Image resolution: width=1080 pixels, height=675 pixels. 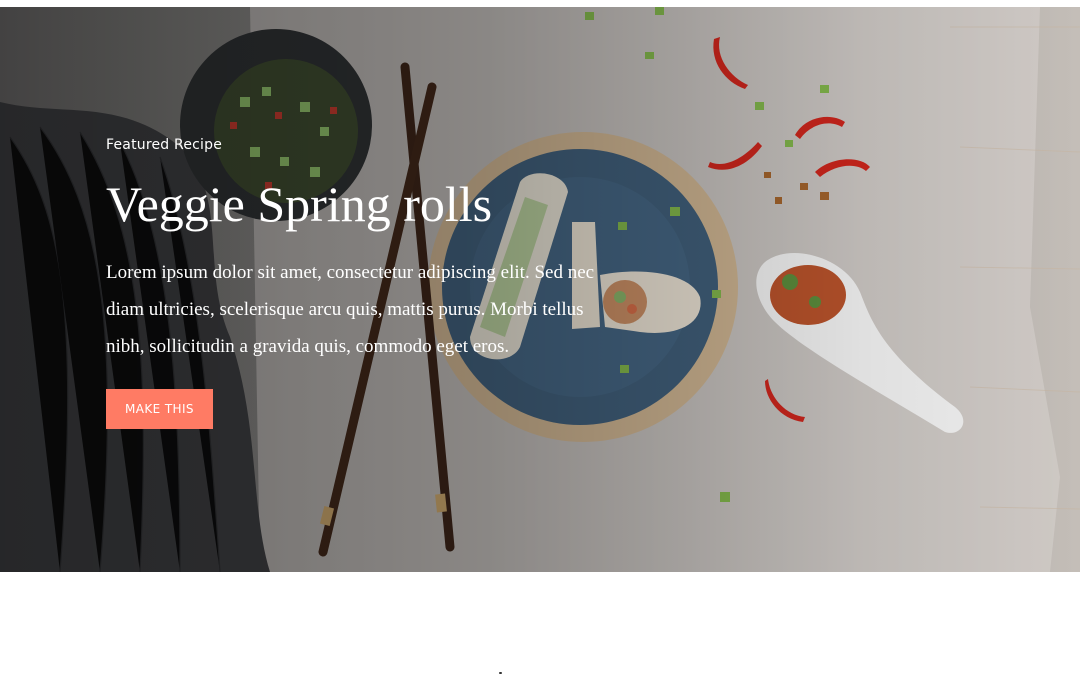 What do you see at coordinates (164, 145) in the screenshot?
I see `featured-recipe-label: Featured Recipe` at bounding box center [164, 145].